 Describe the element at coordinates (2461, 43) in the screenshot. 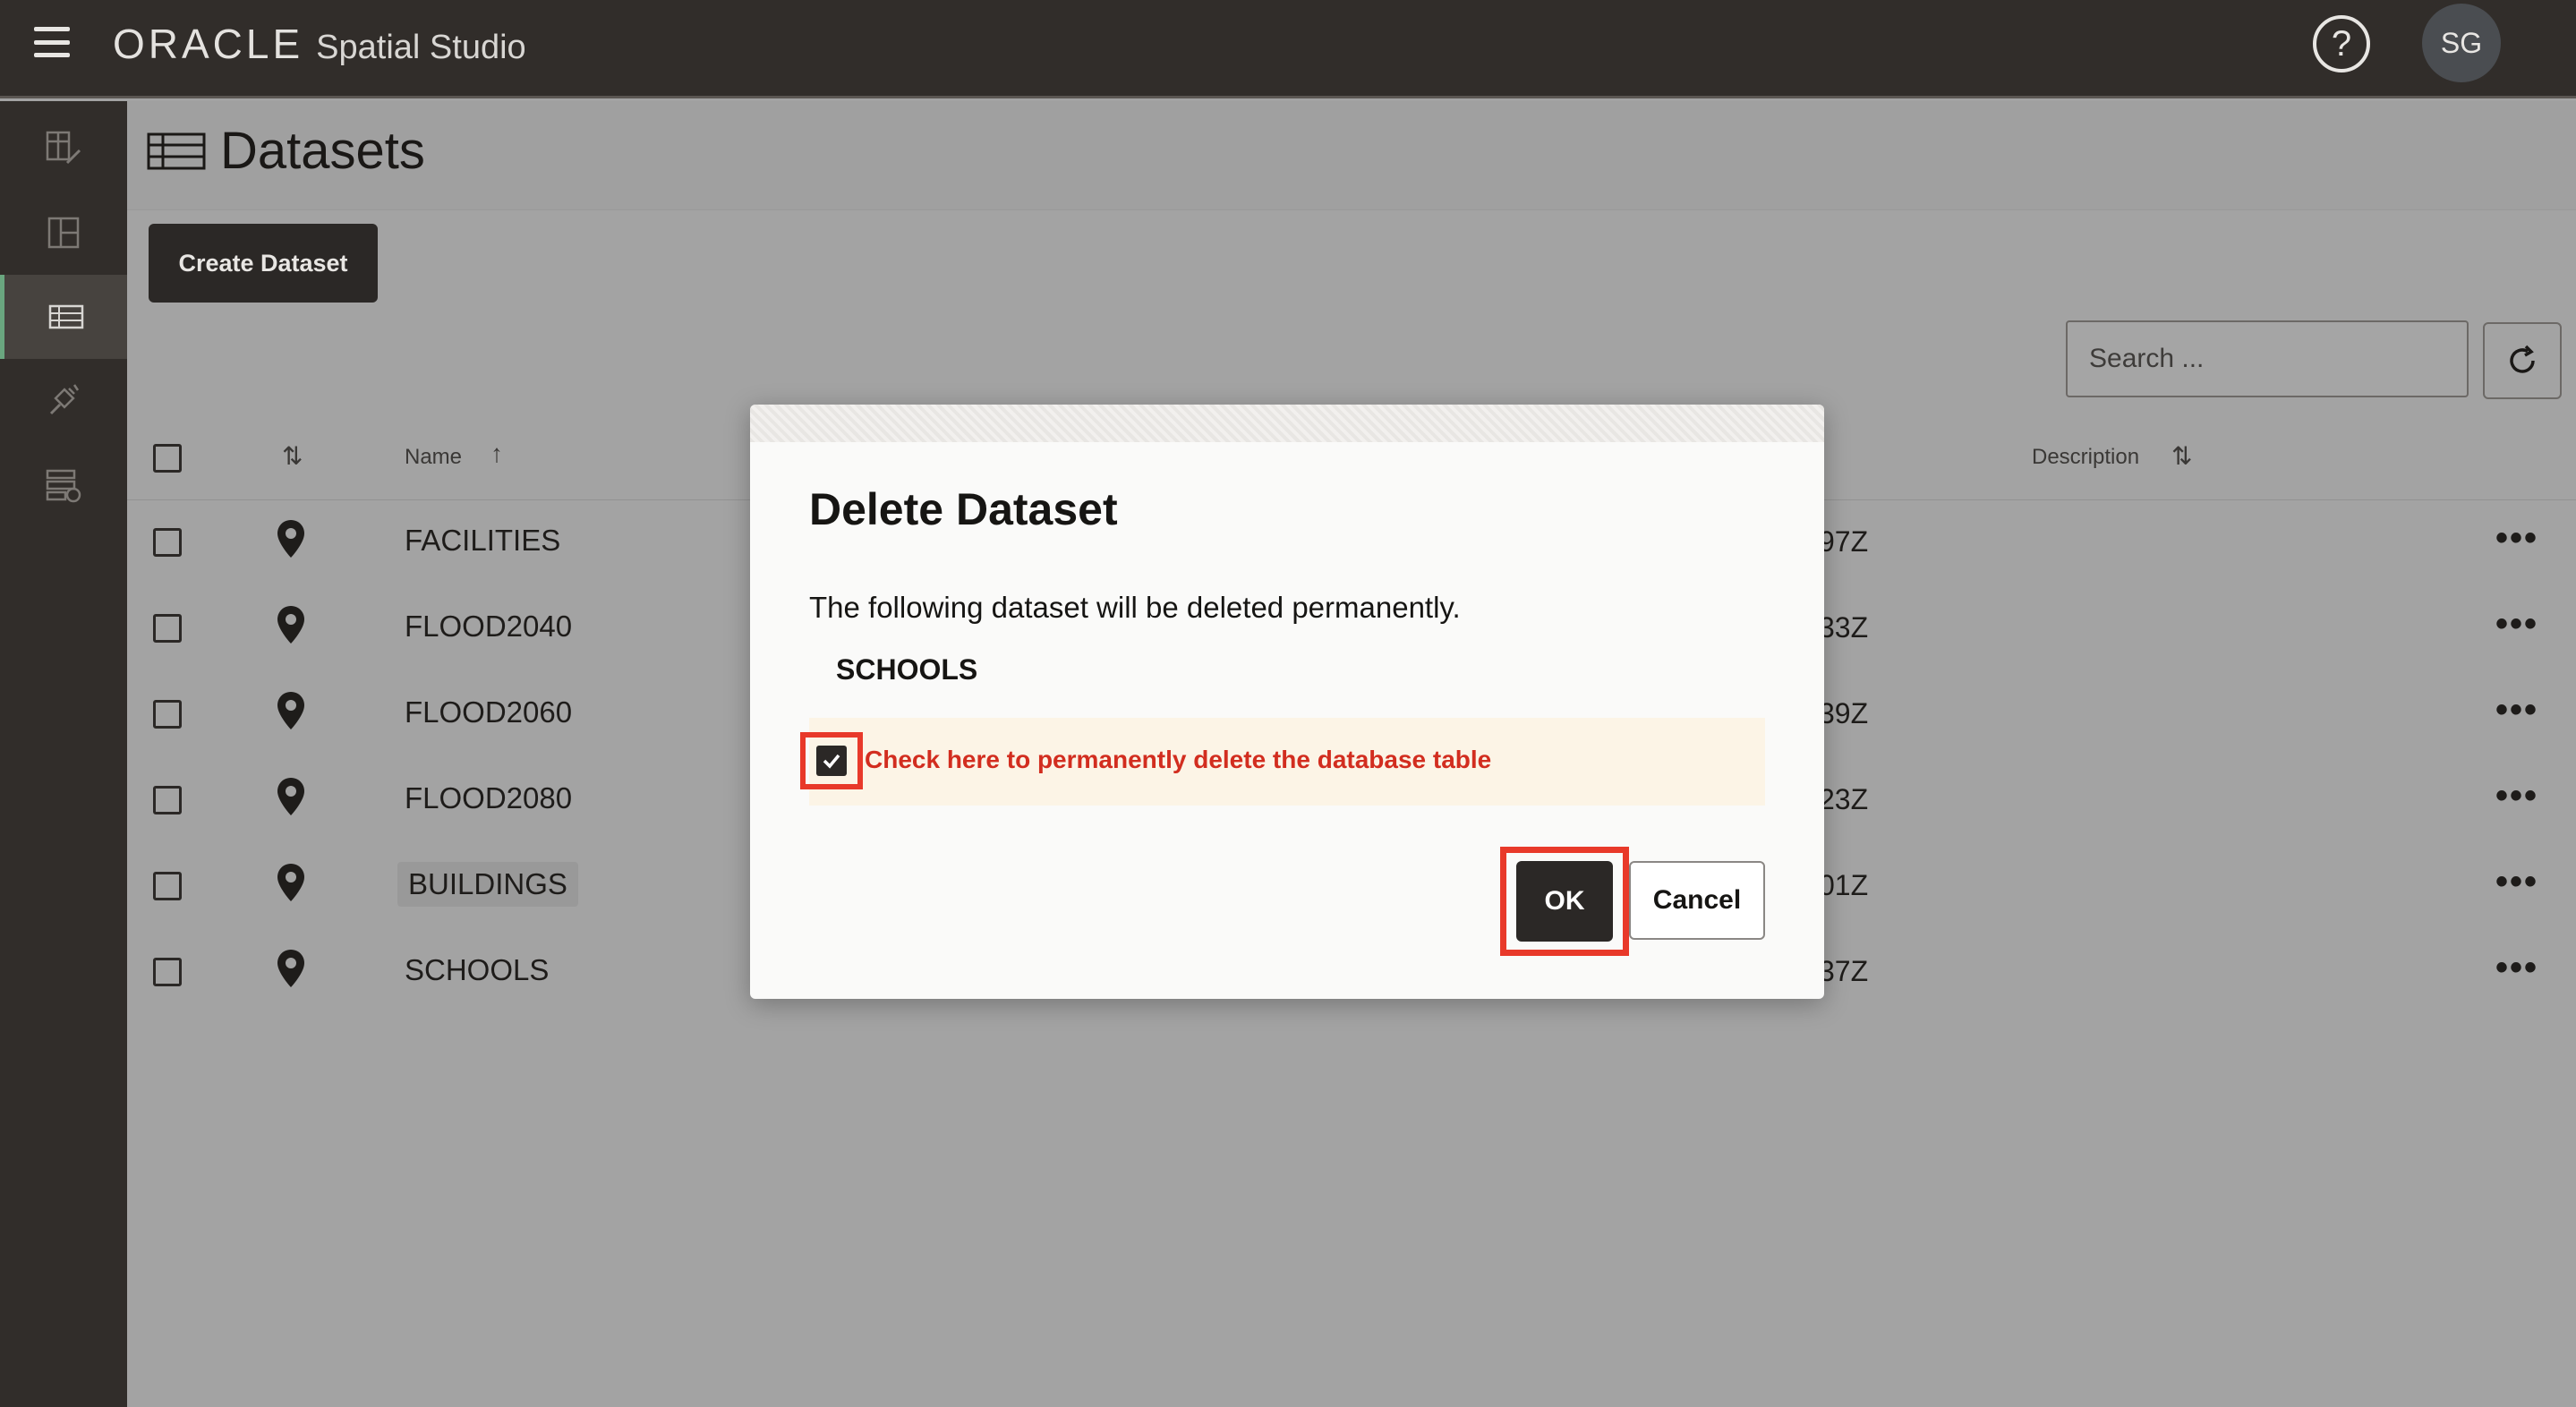

I see `user-avatar: SG` at that location.